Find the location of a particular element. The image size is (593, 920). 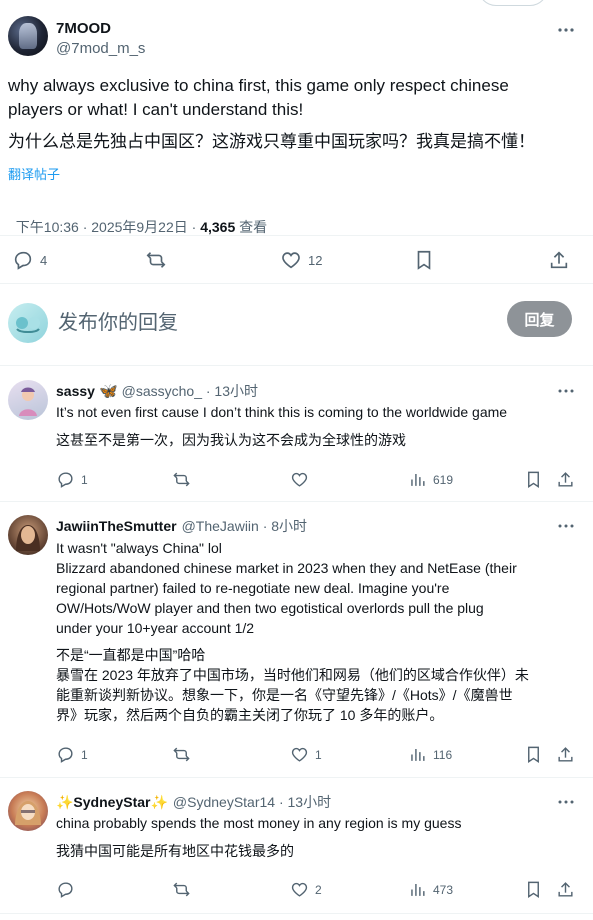

reply-text-line: under your 10+year account 1/2 is located at coordinates (155, 628).